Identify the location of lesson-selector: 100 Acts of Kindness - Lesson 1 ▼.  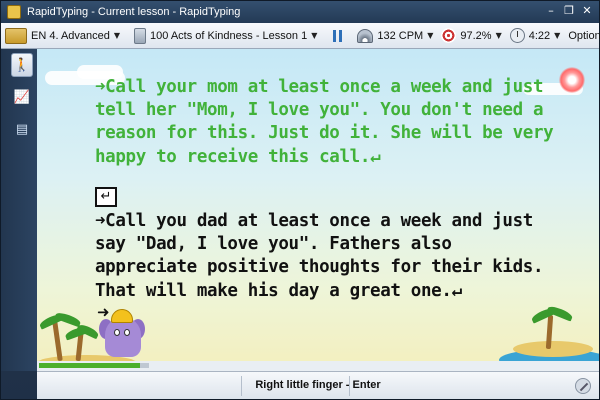
(225, 36).